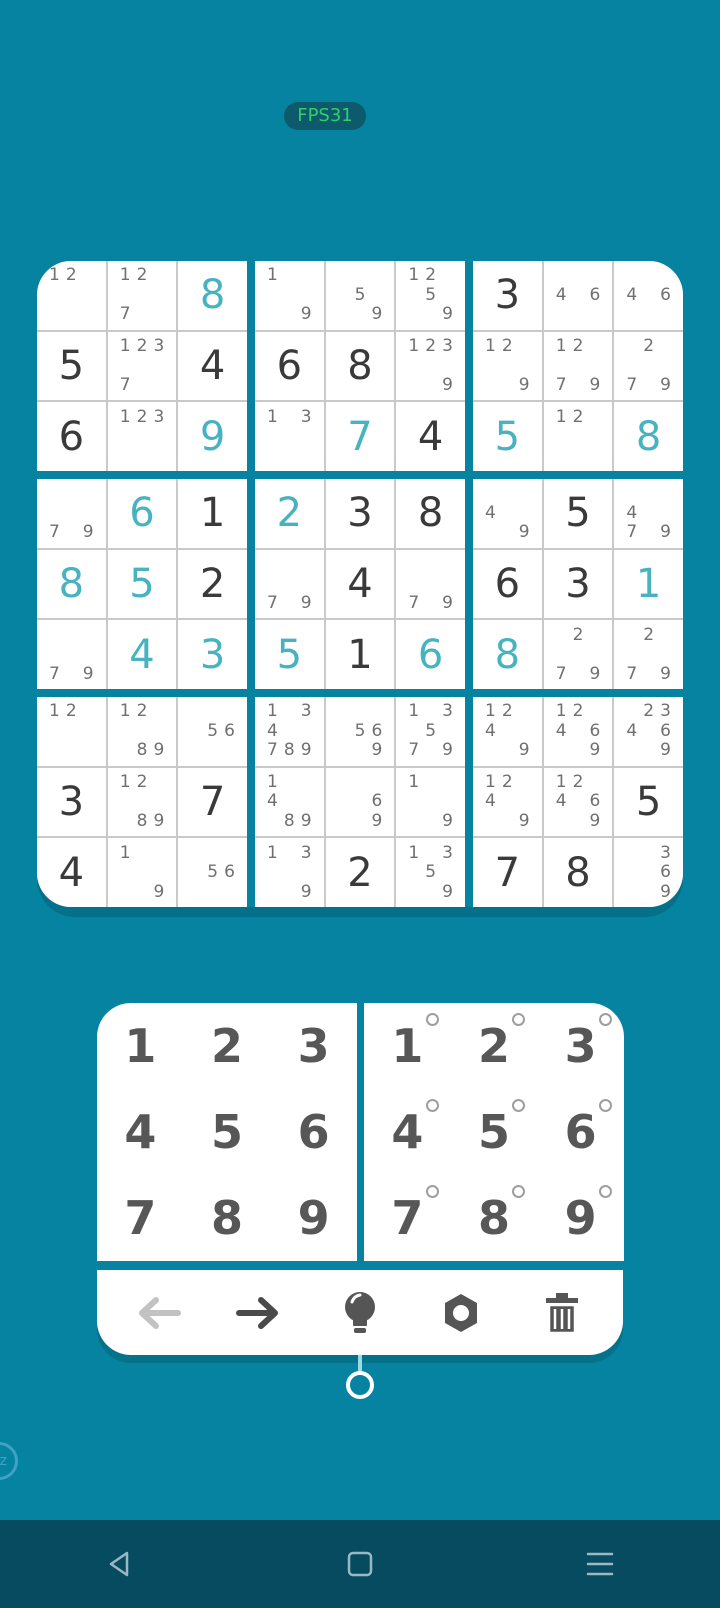 This screenshot has width=720, height=1608. I want to click on board-cell: 123 7, so click(142, 366).